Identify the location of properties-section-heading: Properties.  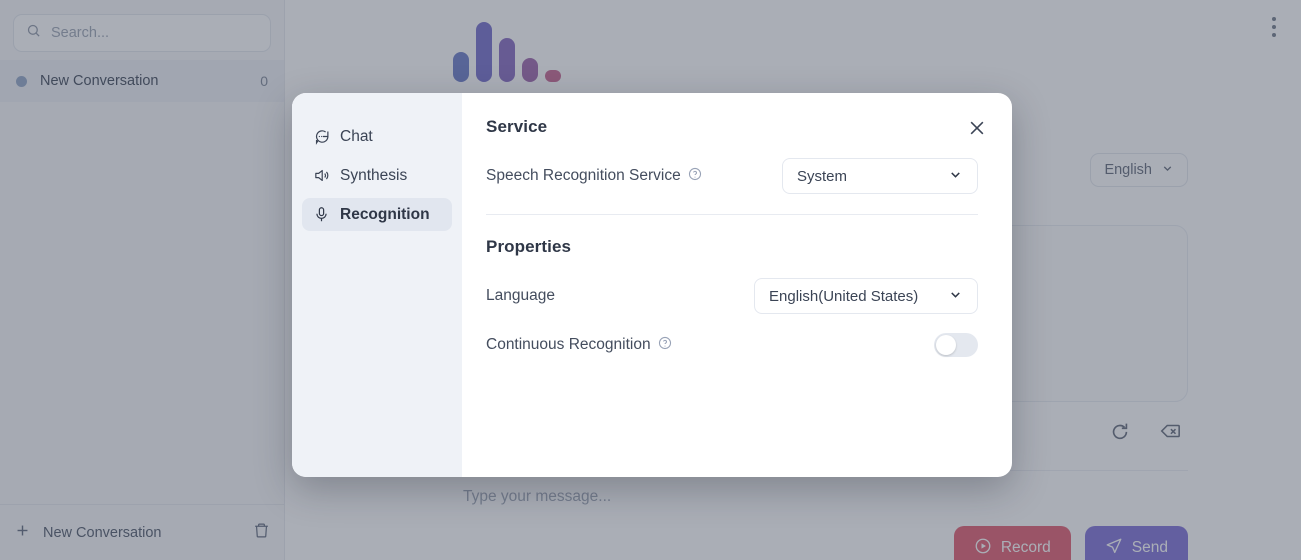
(529, 246).